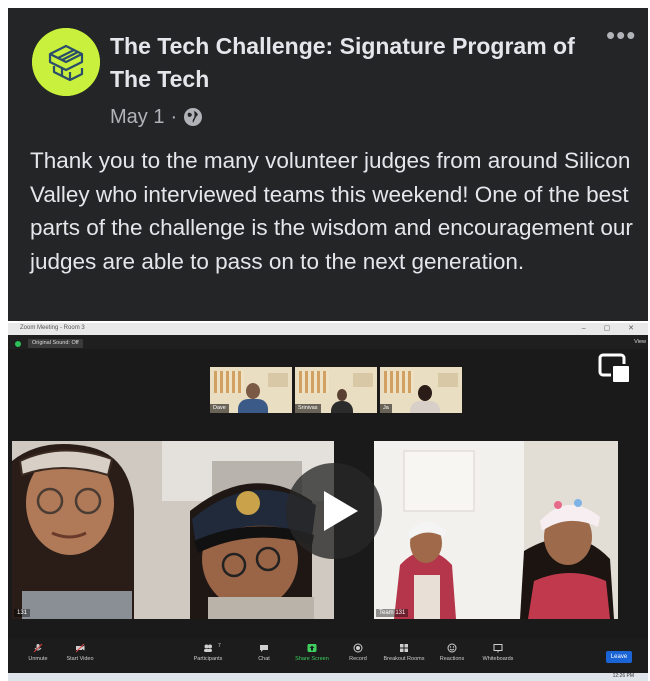 The height and width of the screenshot is (681, 650). What do you see at coordinates (137, 117) in the screenshot?
I see `post-date: May 1` at bounding box center [137, 117].